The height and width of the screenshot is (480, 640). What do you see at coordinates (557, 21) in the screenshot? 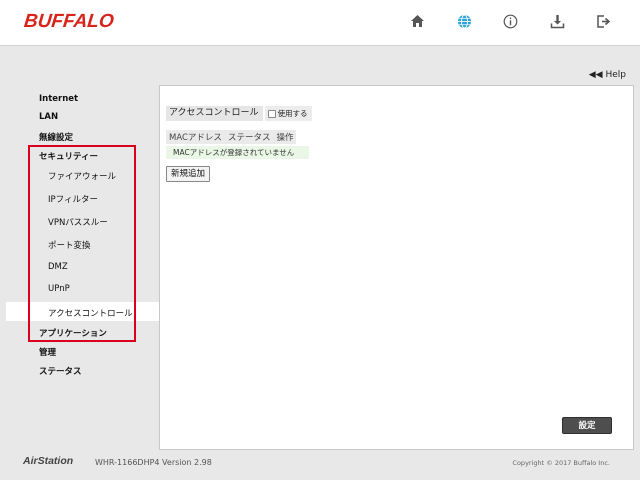
I see `download-icon` at bounding box center [557, 21].